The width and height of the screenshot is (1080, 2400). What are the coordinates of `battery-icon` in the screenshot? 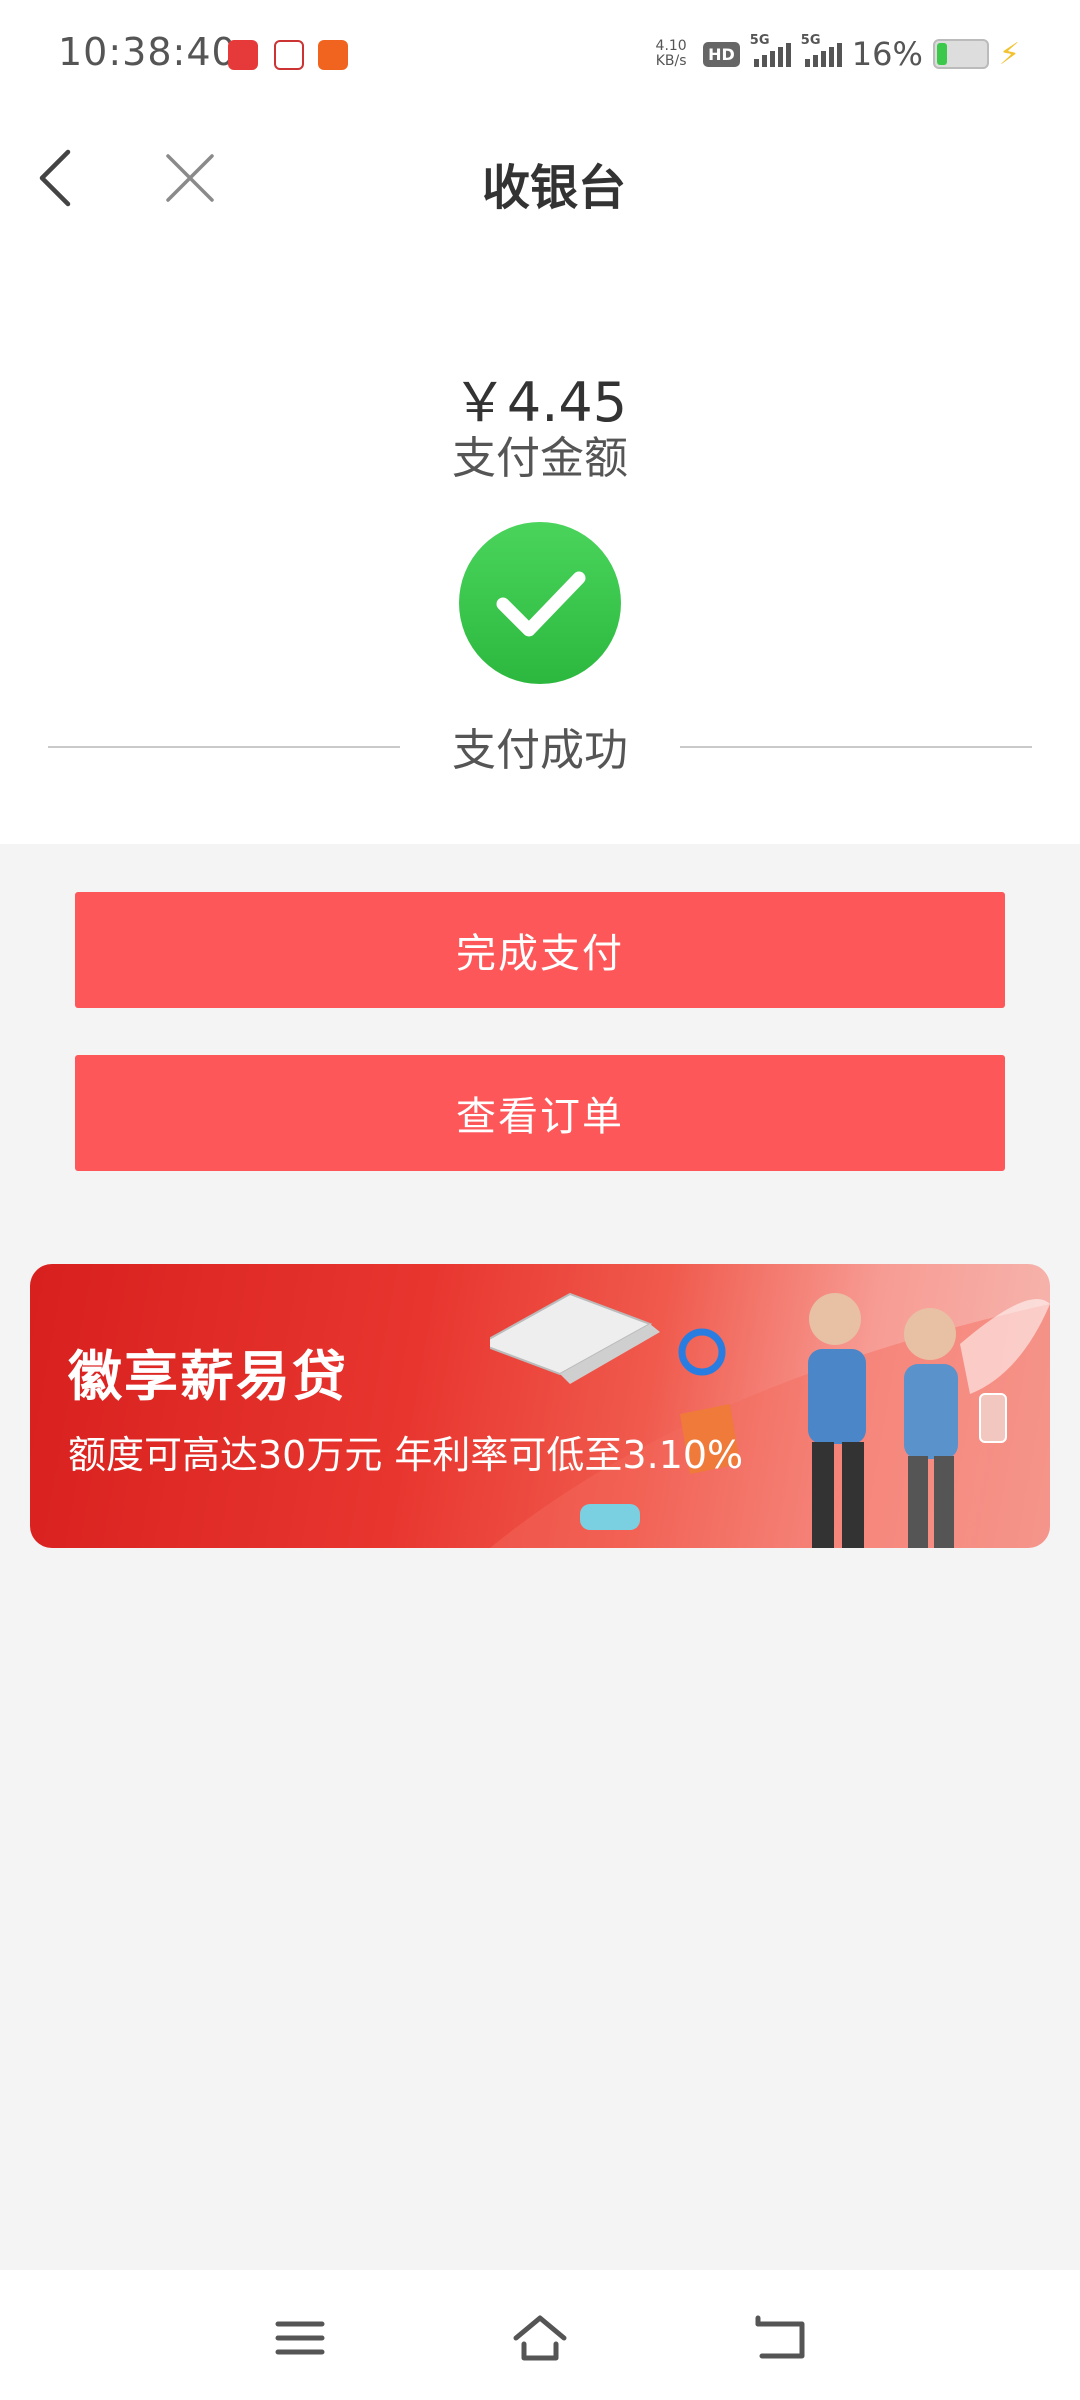 It's located at (960, 54).